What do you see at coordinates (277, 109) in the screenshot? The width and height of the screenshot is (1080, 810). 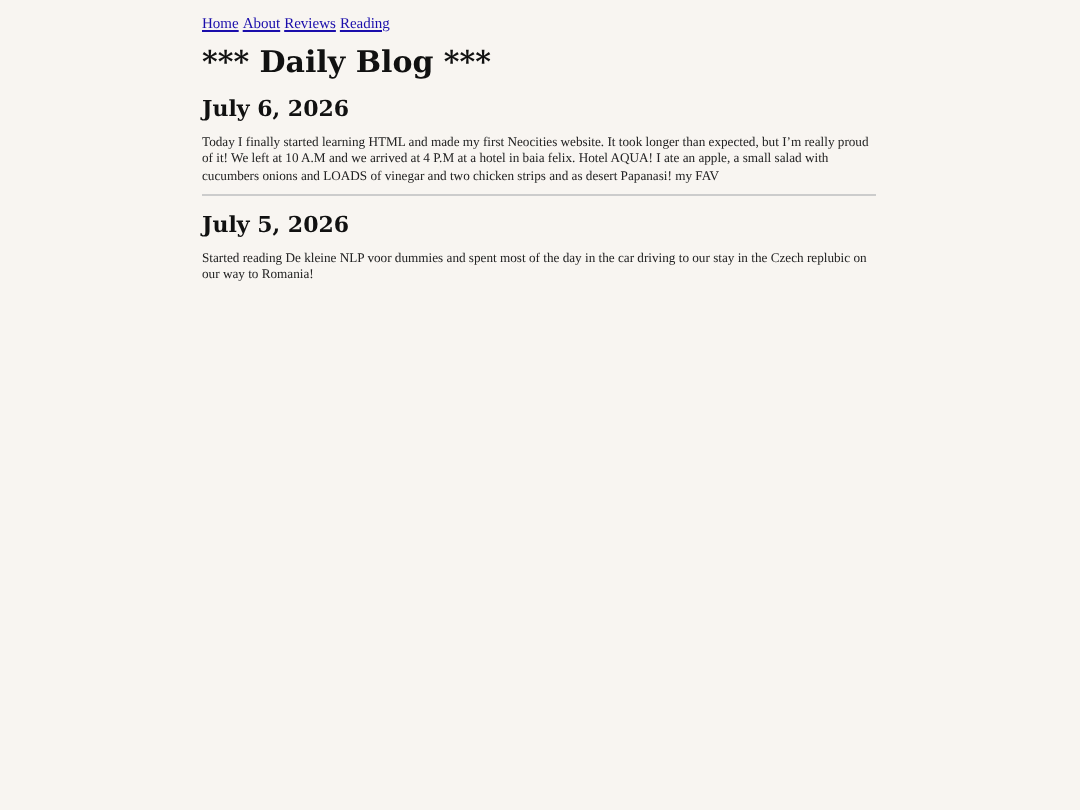 I see `post-date: July 6, 2026` at bounding box center [277, 109].